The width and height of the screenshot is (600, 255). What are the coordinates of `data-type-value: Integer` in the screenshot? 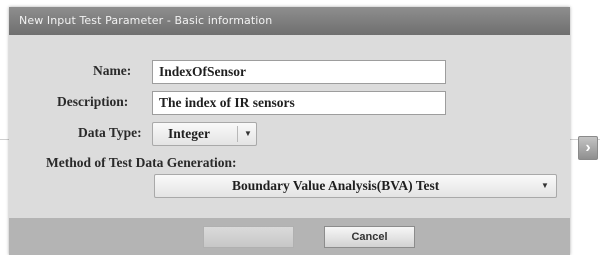 It's located at (189, 133).